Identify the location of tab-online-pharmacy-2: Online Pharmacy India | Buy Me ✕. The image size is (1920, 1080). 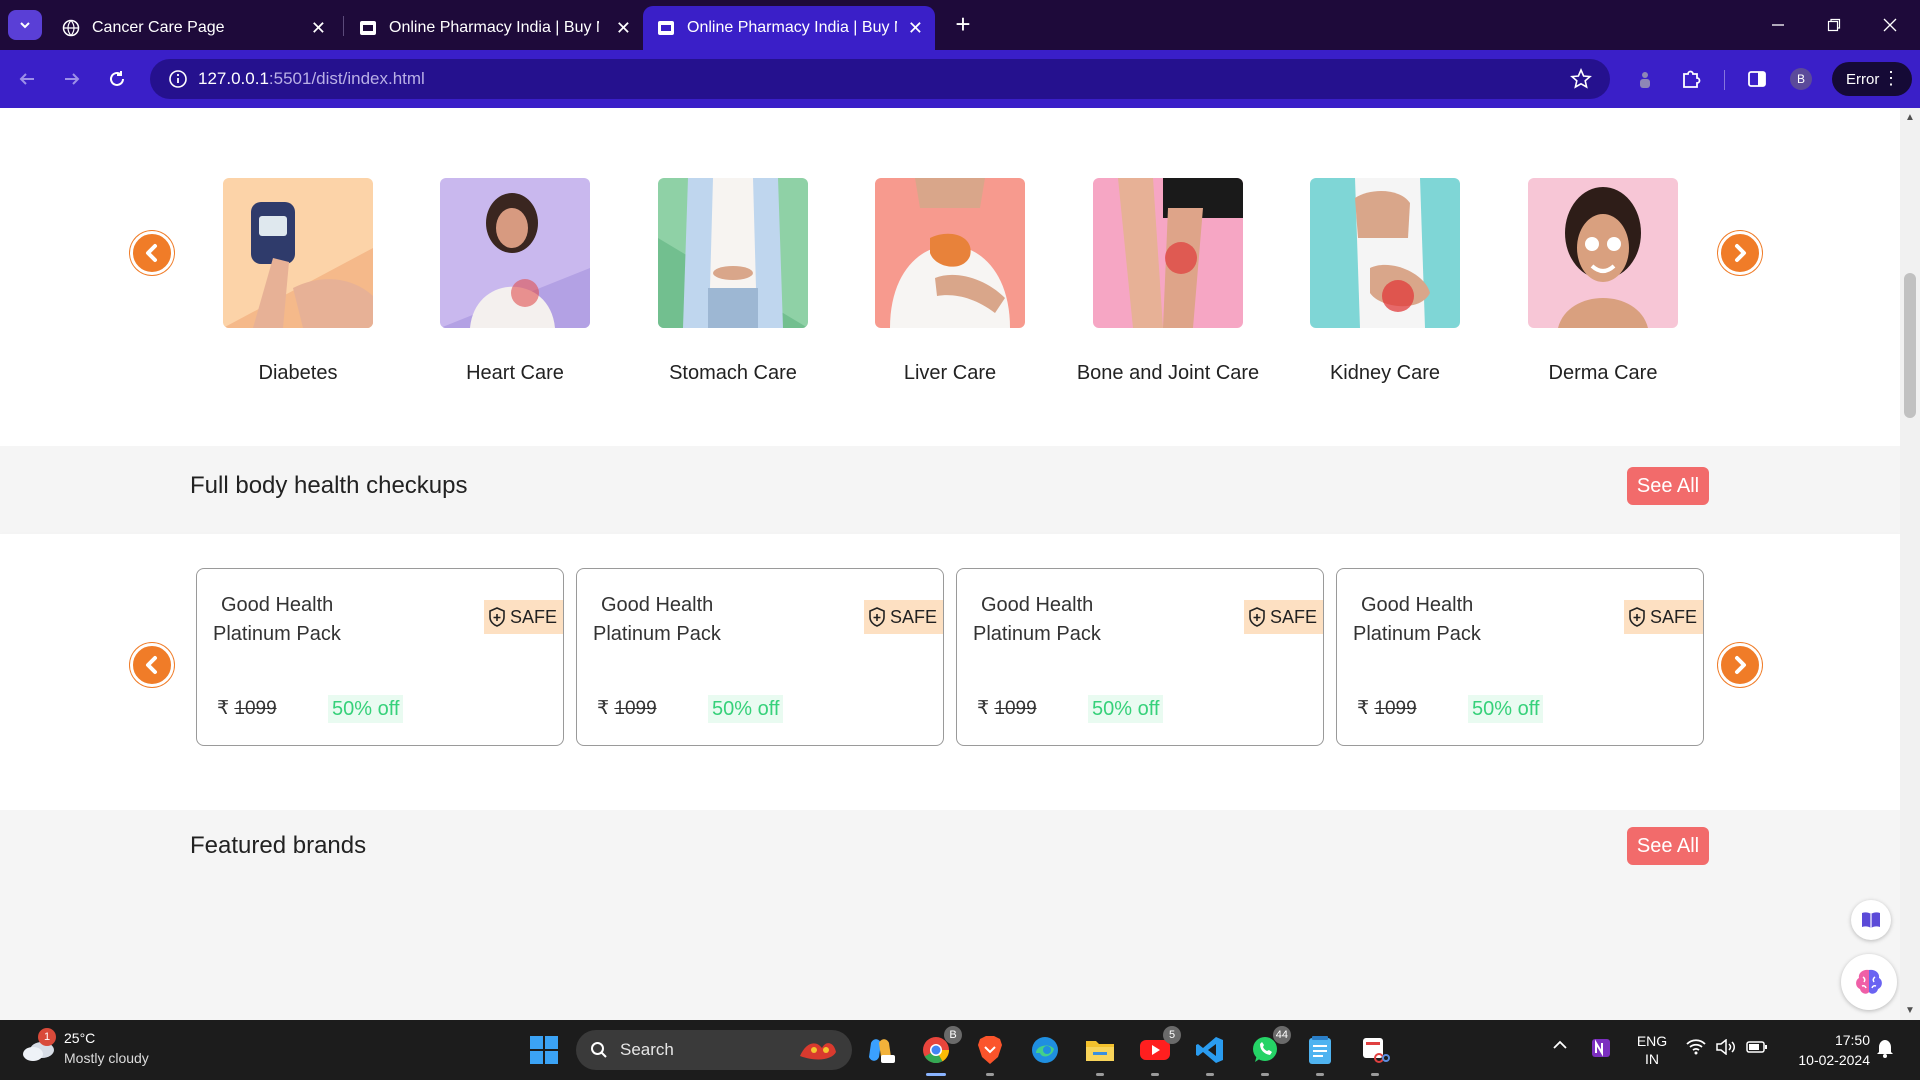
(789, 28).